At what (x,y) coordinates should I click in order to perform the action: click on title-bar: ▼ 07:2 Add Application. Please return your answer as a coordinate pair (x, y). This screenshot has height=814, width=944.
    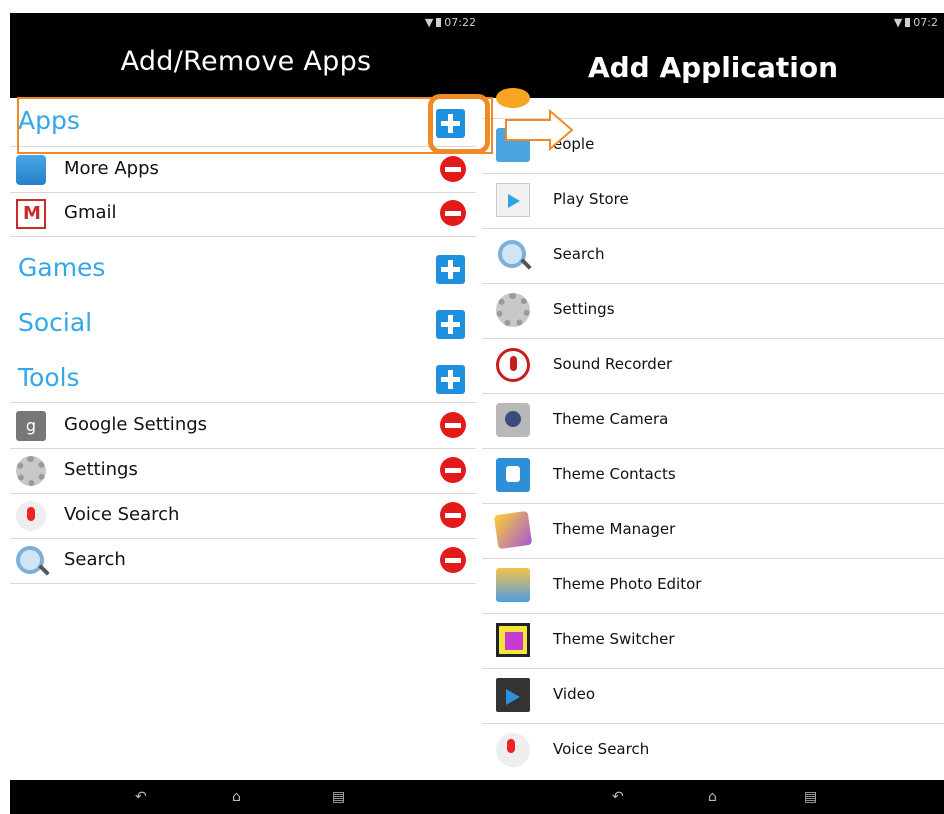
    Looking at the image, I should click on (713, 55).